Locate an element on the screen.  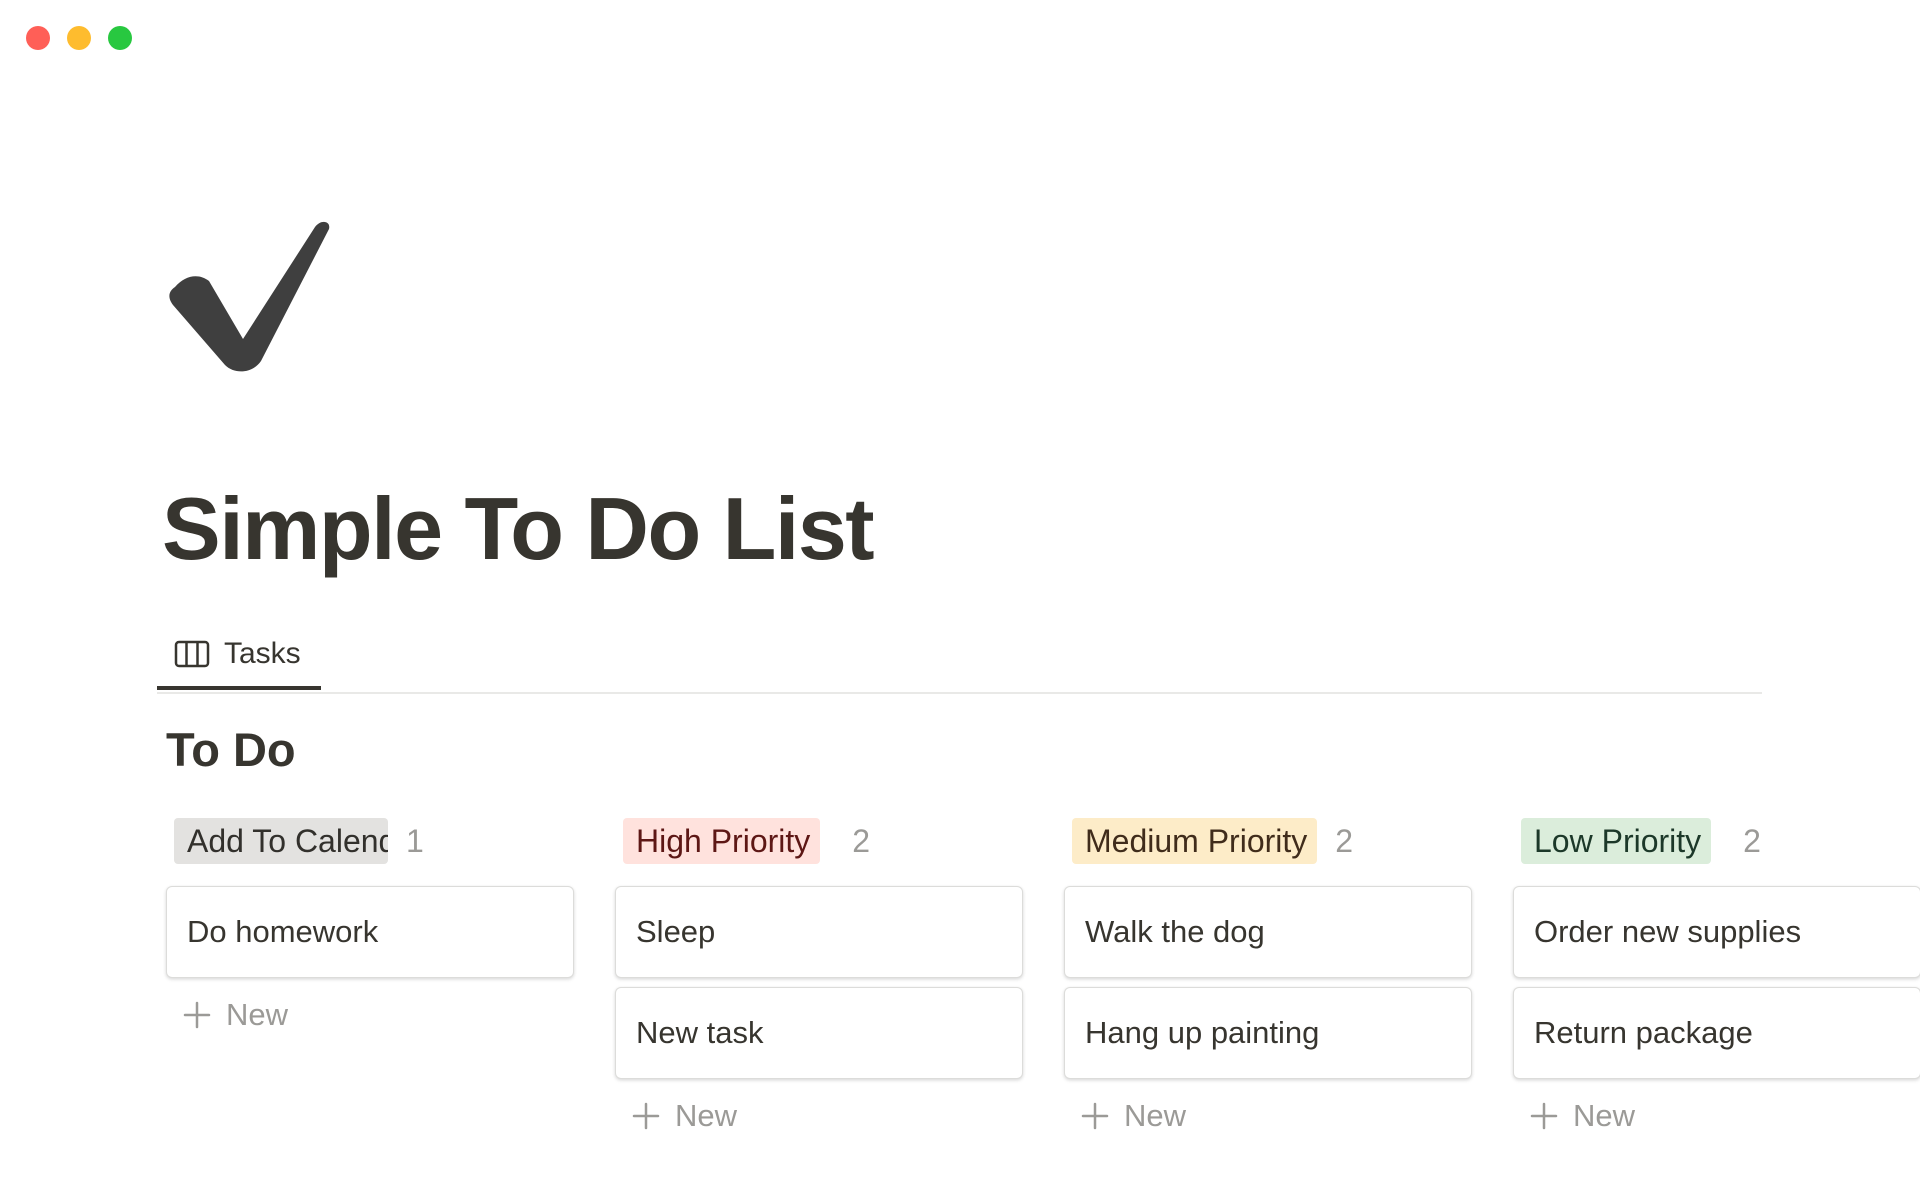
column-header: High Priority 2 is located at coordinates (819, 841).